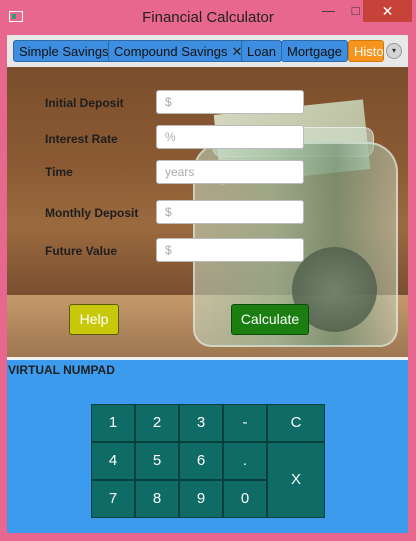 The width and height of the screenshot is (416, 541). Describe the element at coordinates (230, 102) in the screenshot. I see `initial-deposit-field` at that location.